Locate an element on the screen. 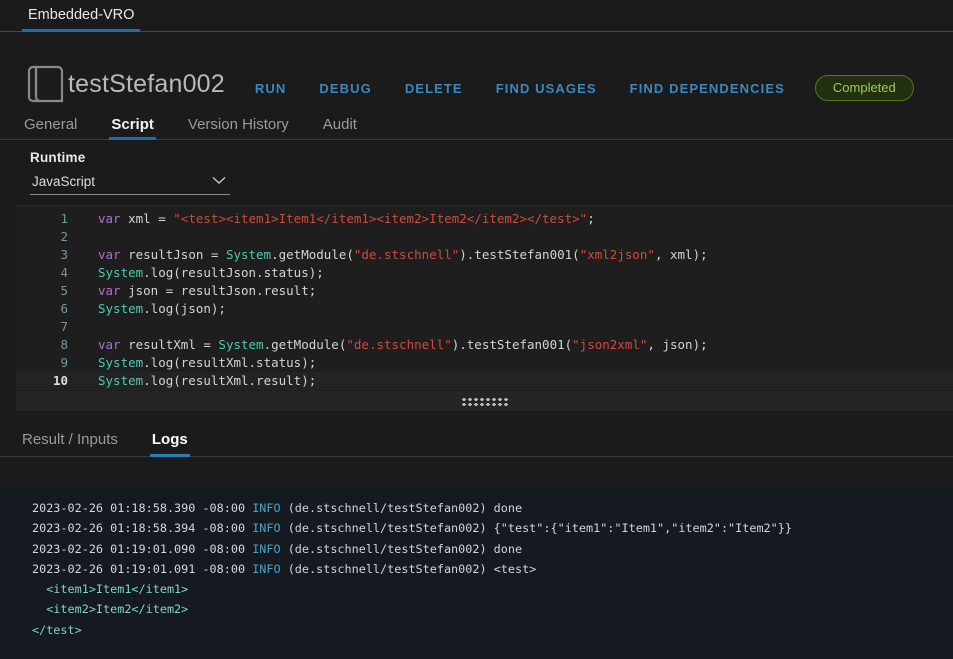 The image size is (953, 659). drag-grip-icon is located at coordinates (484, 401).